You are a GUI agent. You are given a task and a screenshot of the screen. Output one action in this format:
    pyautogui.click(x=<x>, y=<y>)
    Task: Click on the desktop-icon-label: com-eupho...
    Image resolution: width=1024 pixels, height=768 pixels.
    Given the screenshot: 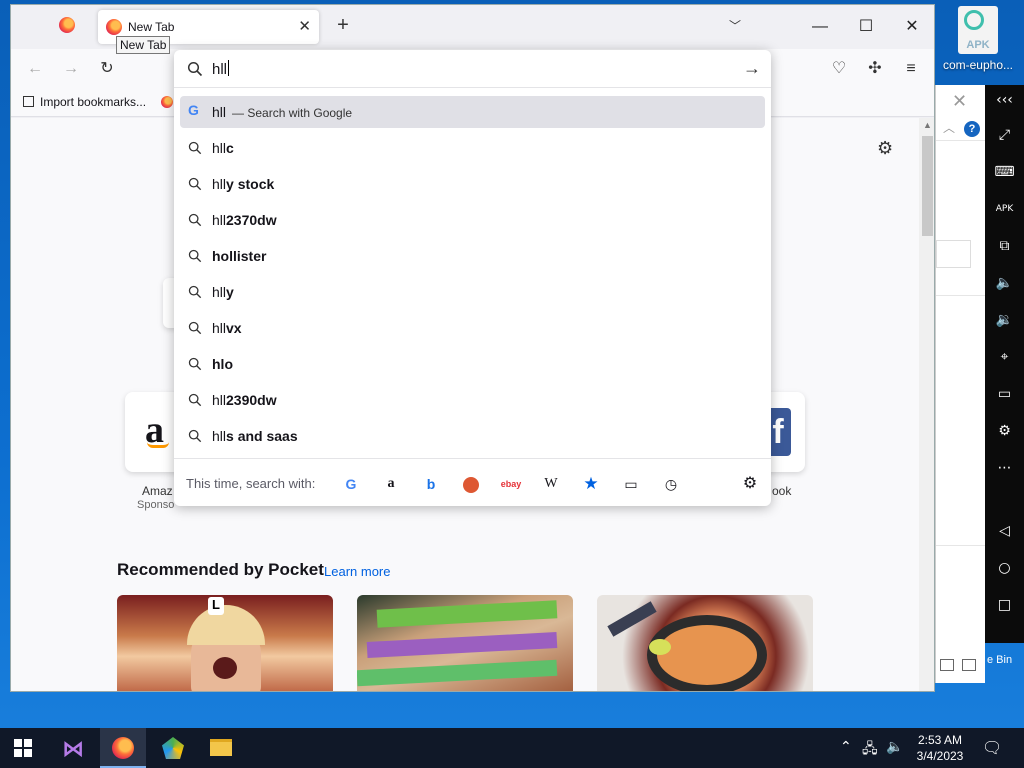 What is the action you would take?
    pyautogui.click(x=978, y=65)
    